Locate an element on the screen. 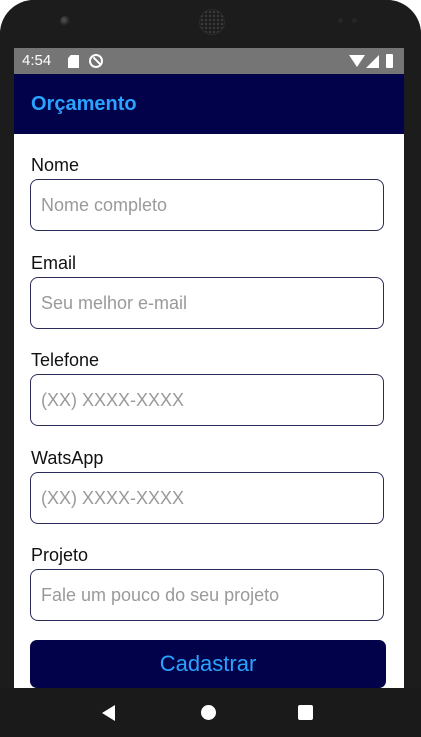 This screenshot has width=421, height=737. back-icon is located at coordinates (108, 713).